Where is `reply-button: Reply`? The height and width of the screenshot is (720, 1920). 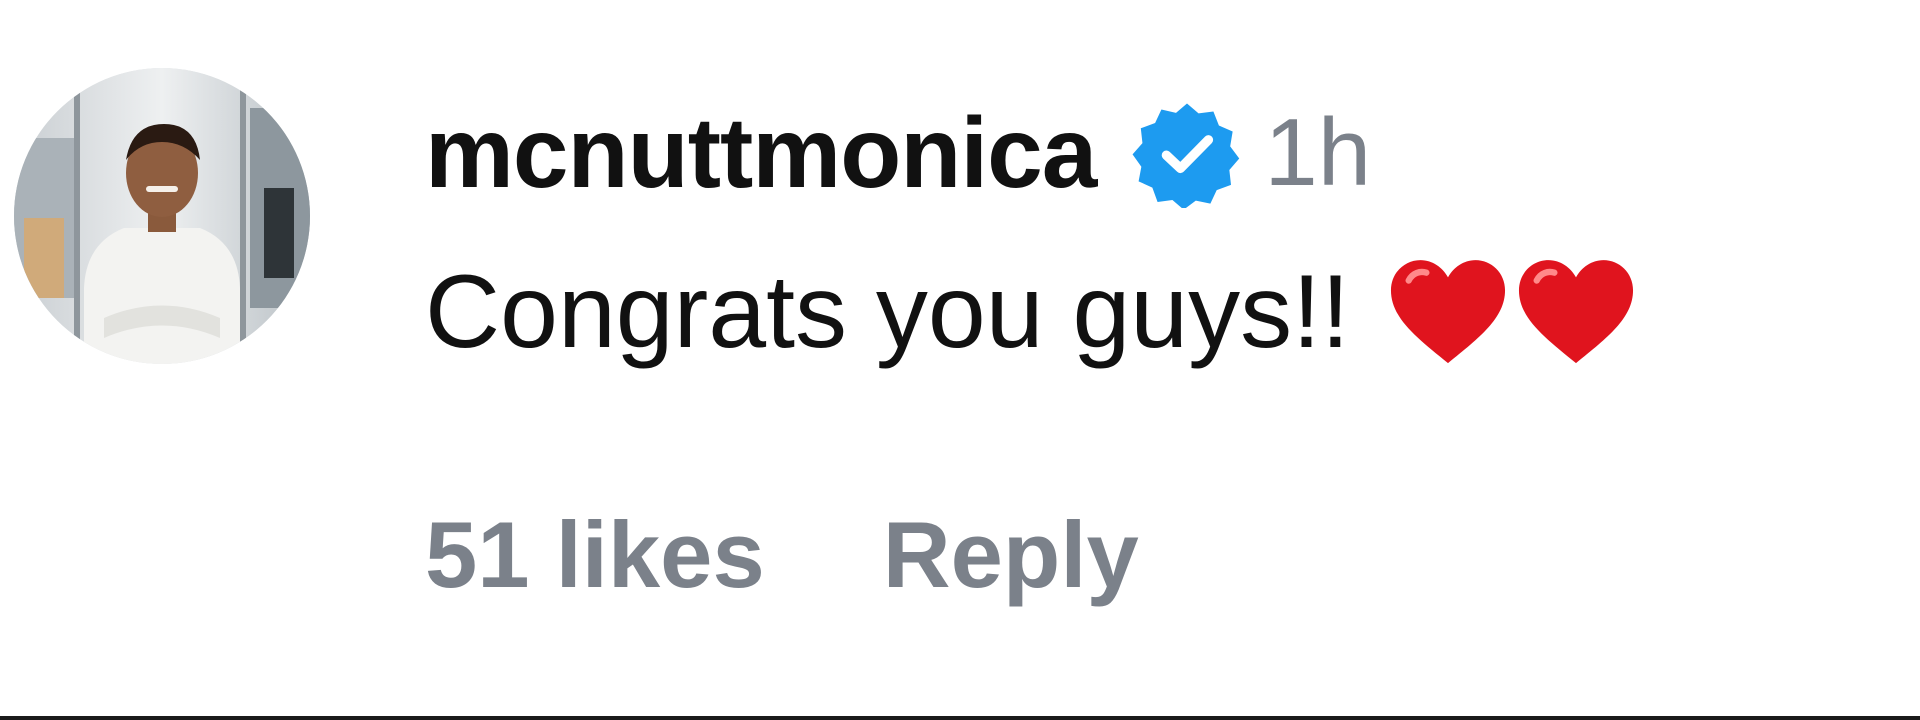 reply-button: Reply is located at coordinates (1011, 555).